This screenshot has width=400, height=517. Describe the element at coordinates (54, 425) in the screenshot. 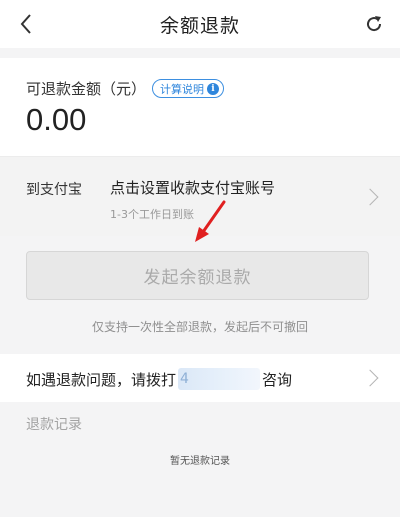

I see `records-title: 退款记录` at that location.